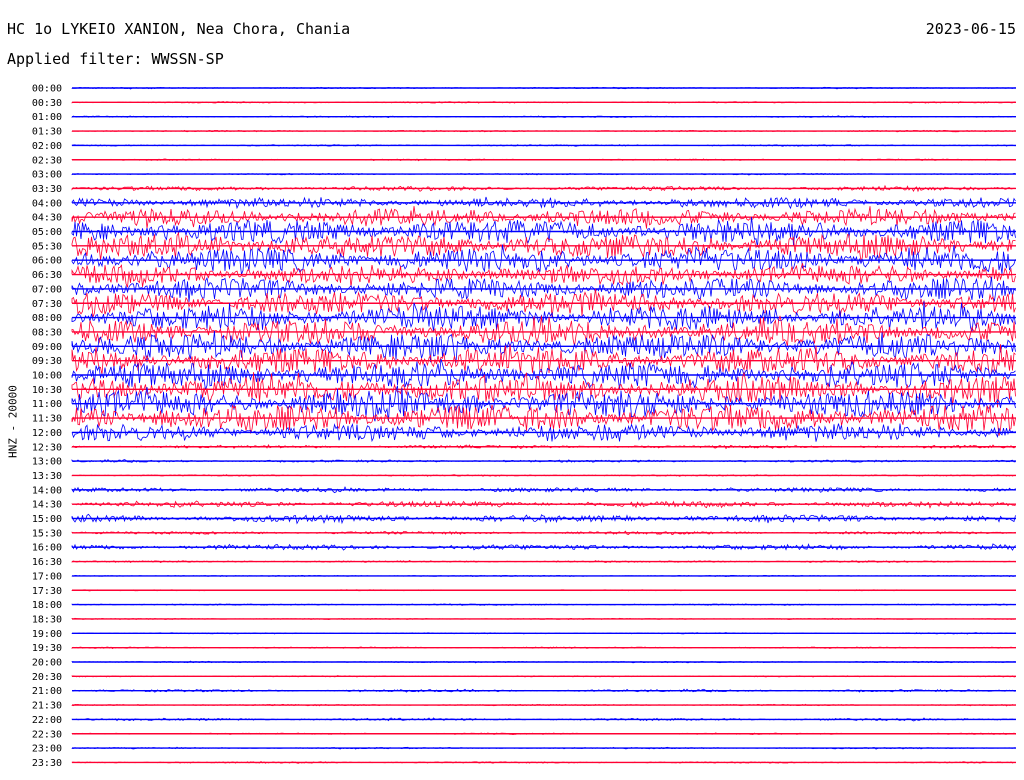 This screenshot has height=780, width=1024. Describe the element at coordinates (47, 706) in the screenshot. I see `time-label: 21:30` at that location.